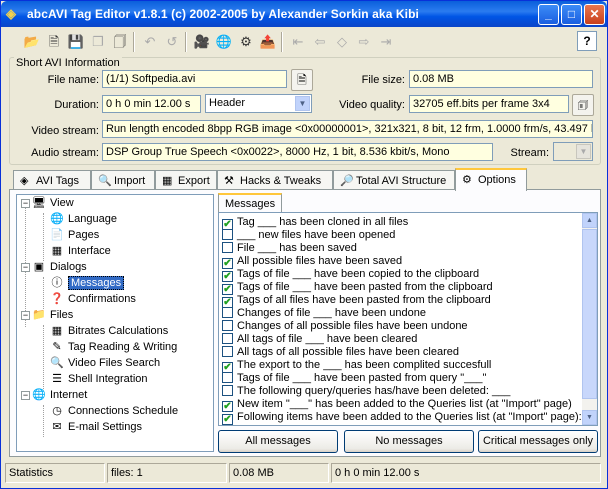 This screenshot has height=489, width=608. Describe the element at coordinates (172, 42) in the screenshot. I see `undo-all-icon: ↺` at that location.